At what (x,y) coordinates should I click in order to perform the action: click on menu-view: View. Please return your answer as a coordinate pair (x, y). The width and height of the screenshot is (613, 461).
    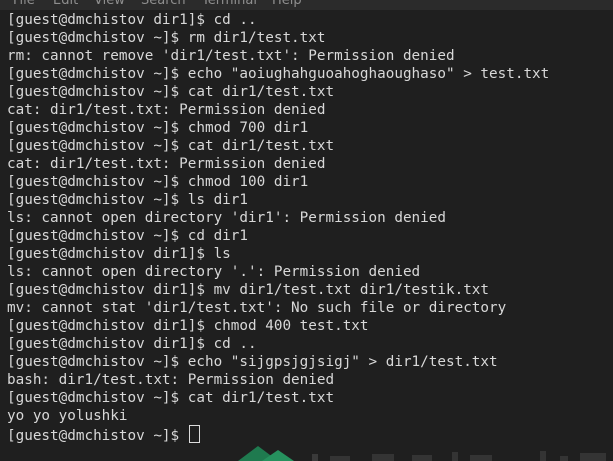
    Looking at the image, I should click on (109, 5).